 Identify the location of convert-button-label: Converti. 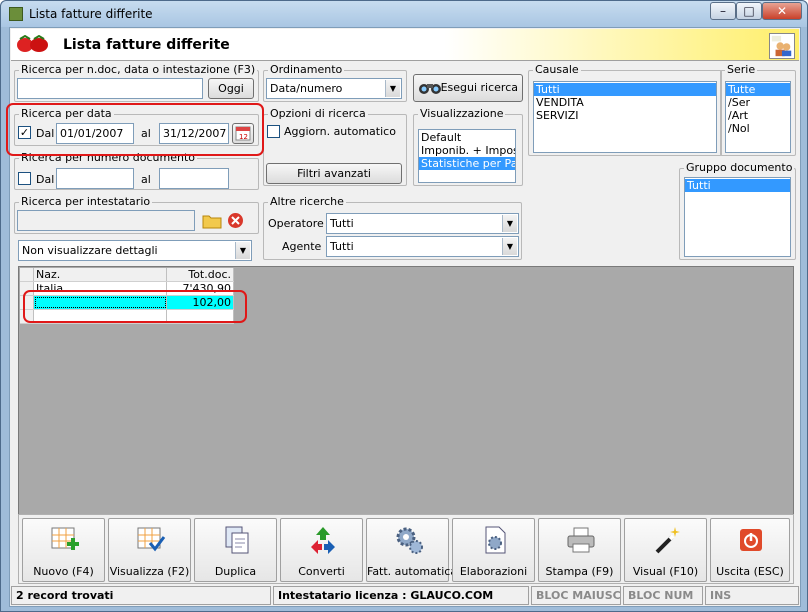
(321, 571).